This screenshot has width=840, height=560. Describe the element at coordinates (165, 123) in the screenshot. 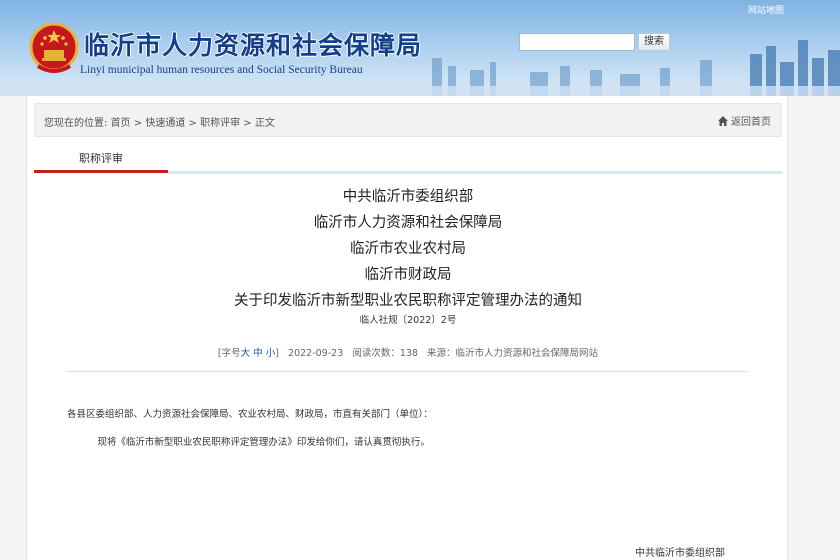

I see `breadcrumb-quick-channel: 快速通道` at that location.